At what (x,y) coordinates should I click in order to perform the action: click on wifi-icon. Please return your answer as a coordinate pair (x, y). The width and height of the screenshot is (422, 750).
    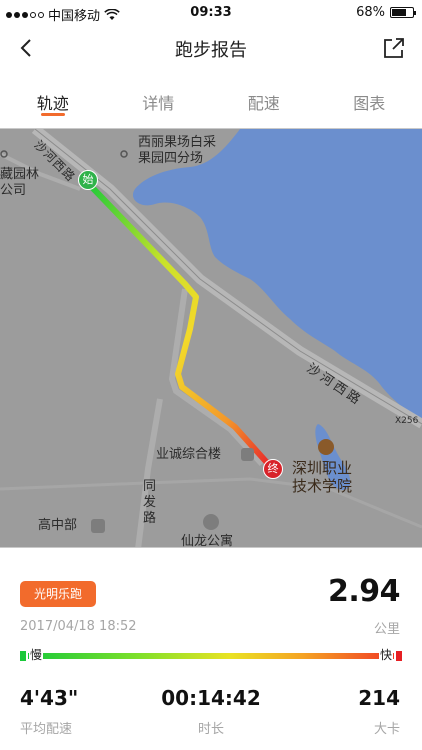
    Looking at the image, I should click on (112, 14).